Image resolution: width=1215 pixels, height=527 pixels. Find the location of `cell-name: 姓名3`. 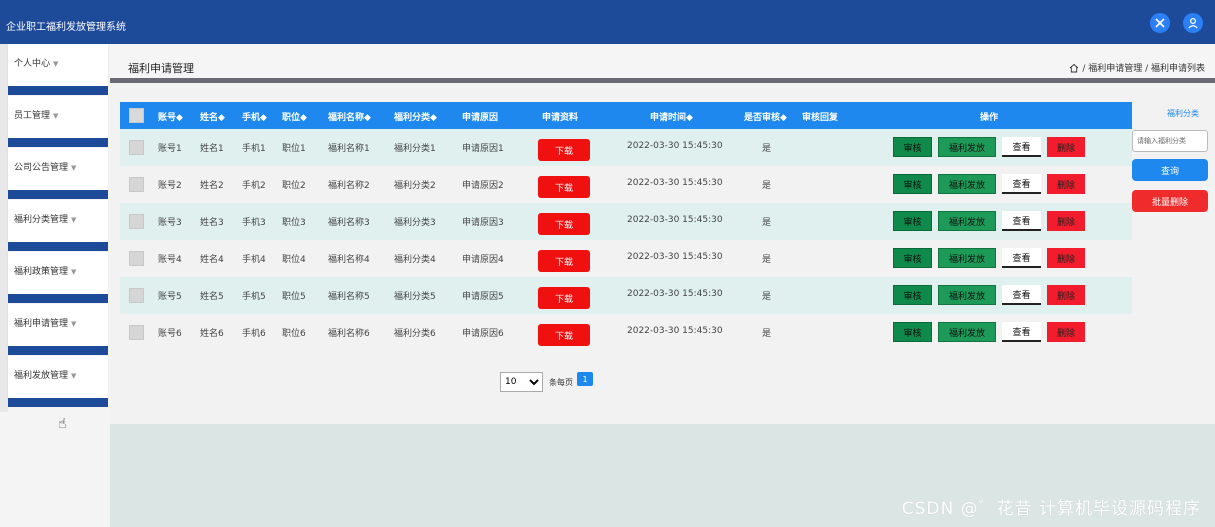

cell-name: 姓名3 is located at coordinates (212, 223).